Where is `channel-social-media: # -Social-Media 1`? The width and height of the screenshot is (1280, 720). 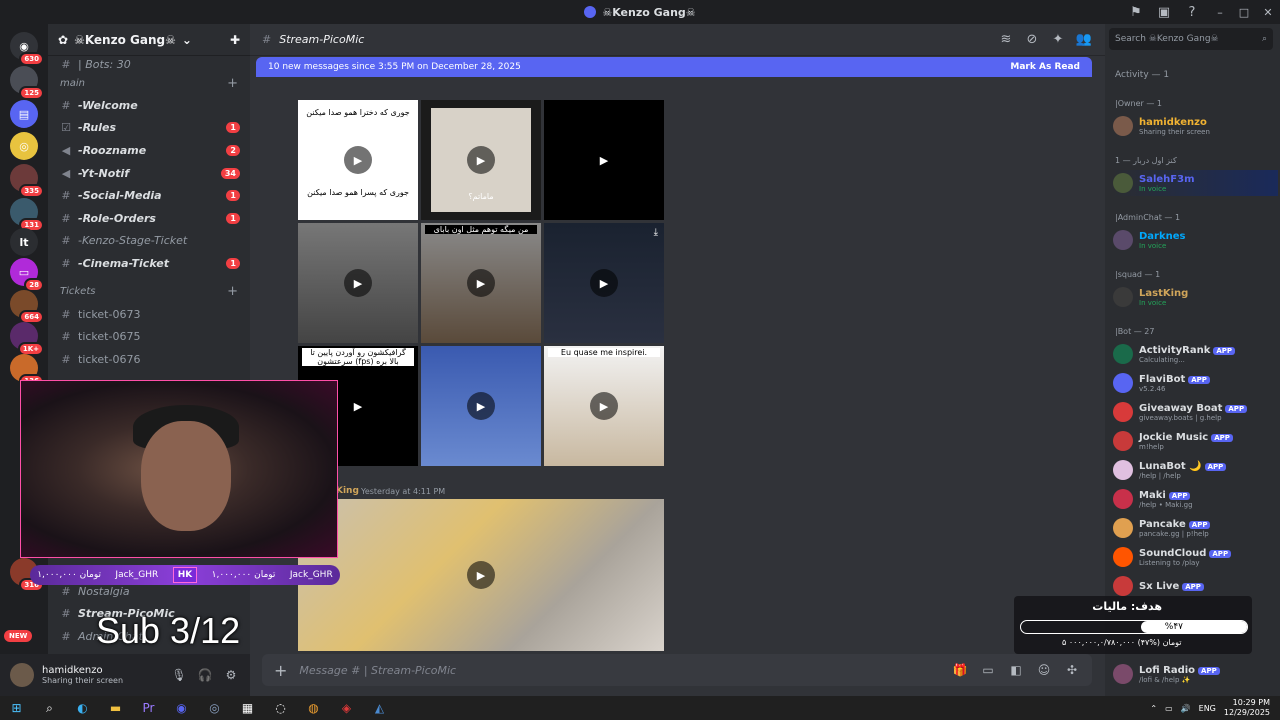 channel-social-media: # -Social-Media 1 is located at coordinates (149, 195).